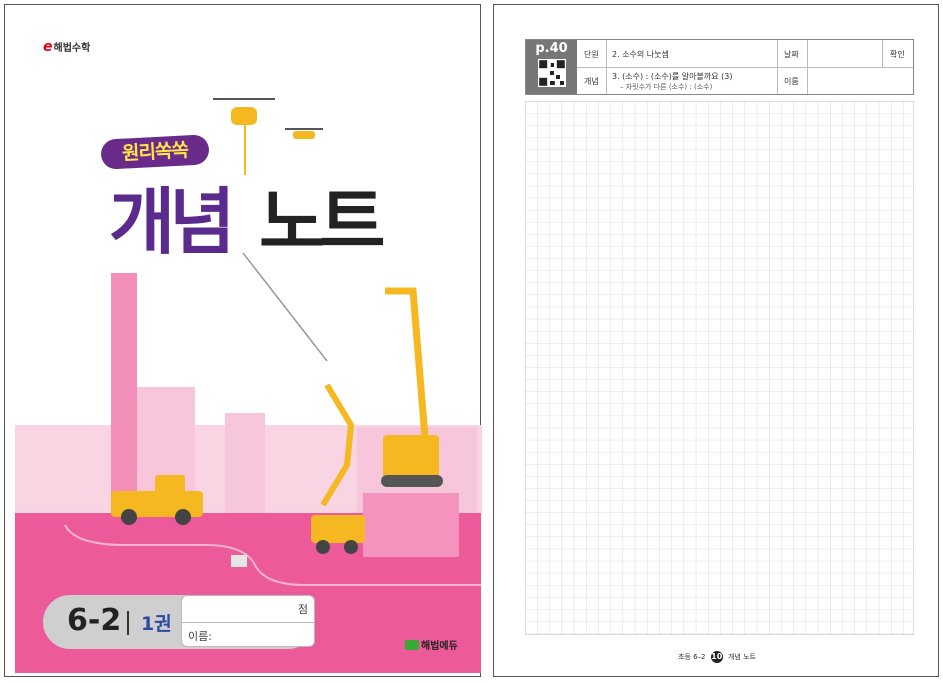 This screenshot has height=683, width=943. Describe the element at coordinates (741, 657) in the screenshot. I see `footer-title: 개념 노트` at that location.